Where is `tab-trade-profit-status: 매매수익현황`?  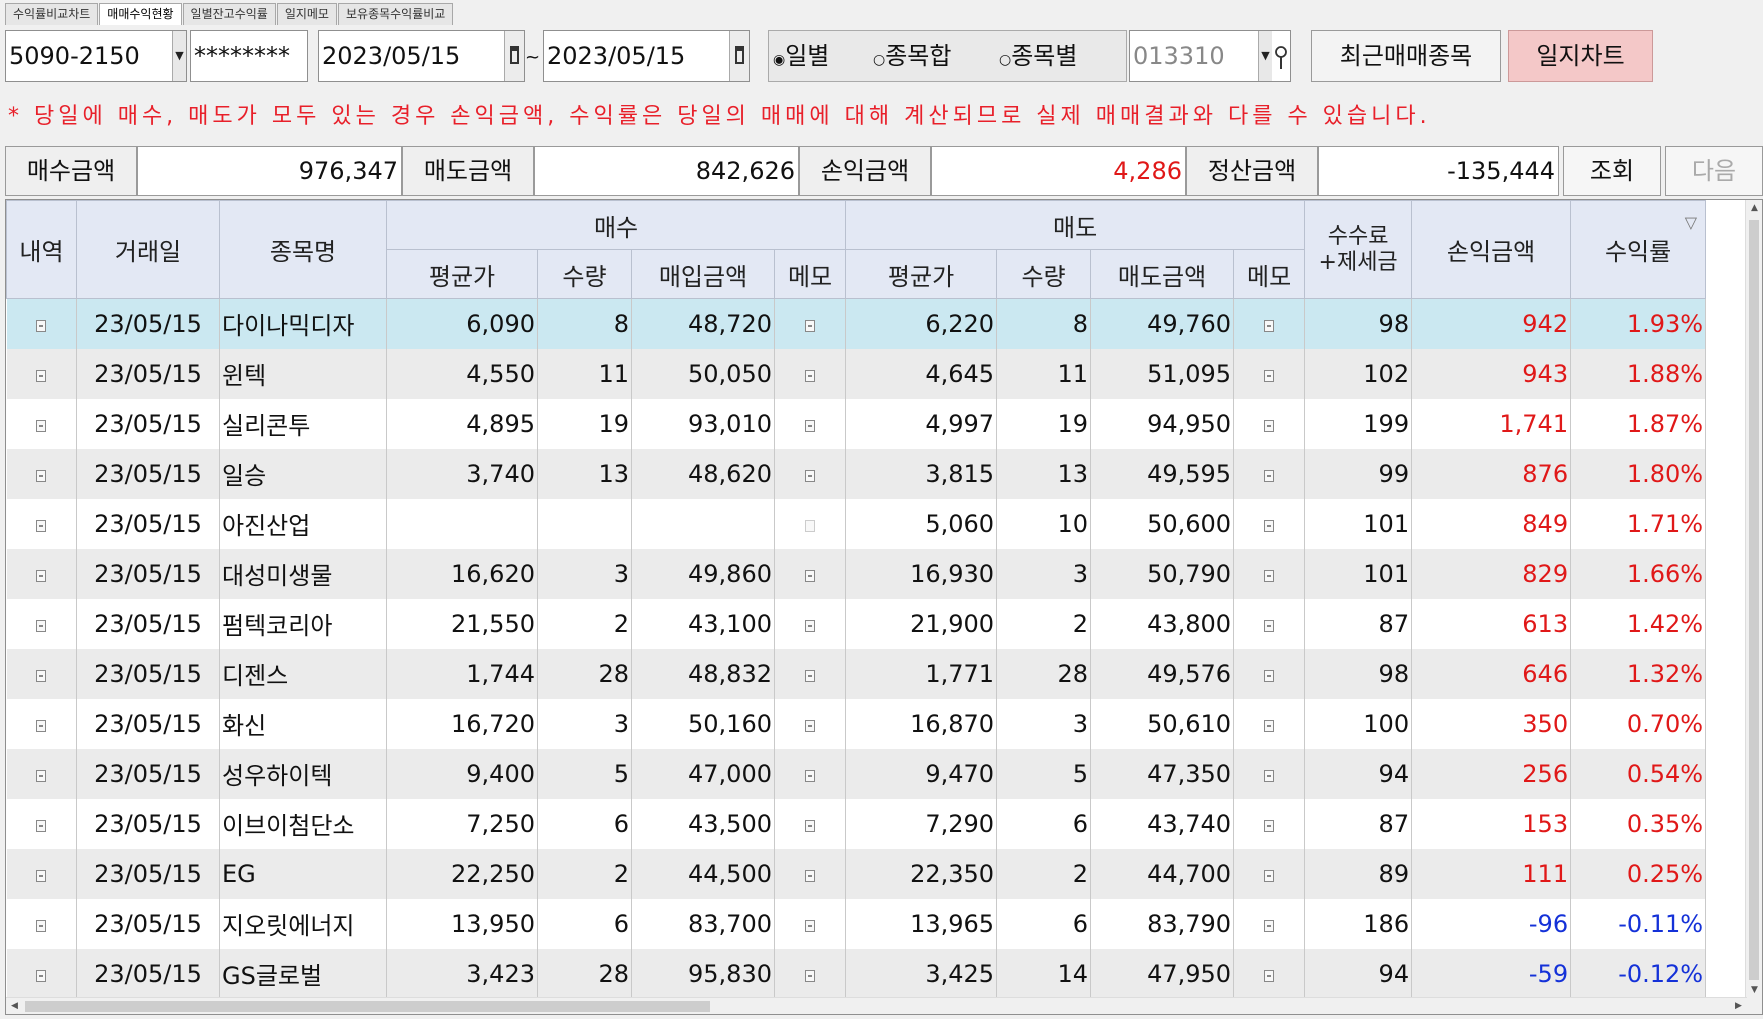 tab-trade-profit-status: 매매수익현황 is located at coordinates (140, 14).